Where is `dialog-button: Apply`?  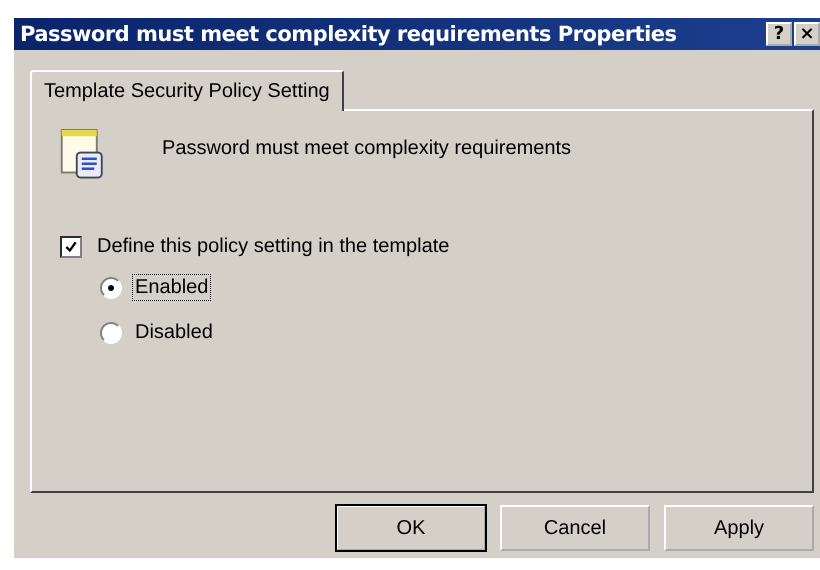
dialog-button: Apply is located at coordinates (739, 528).